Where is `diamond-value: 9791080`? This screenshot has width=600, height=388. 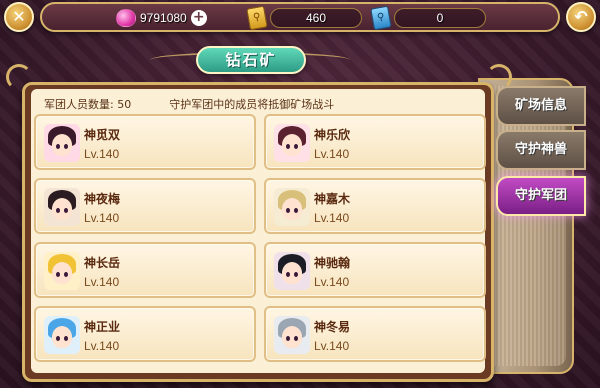
diamond-value: 9791080 is located at coordinates (163, 18).